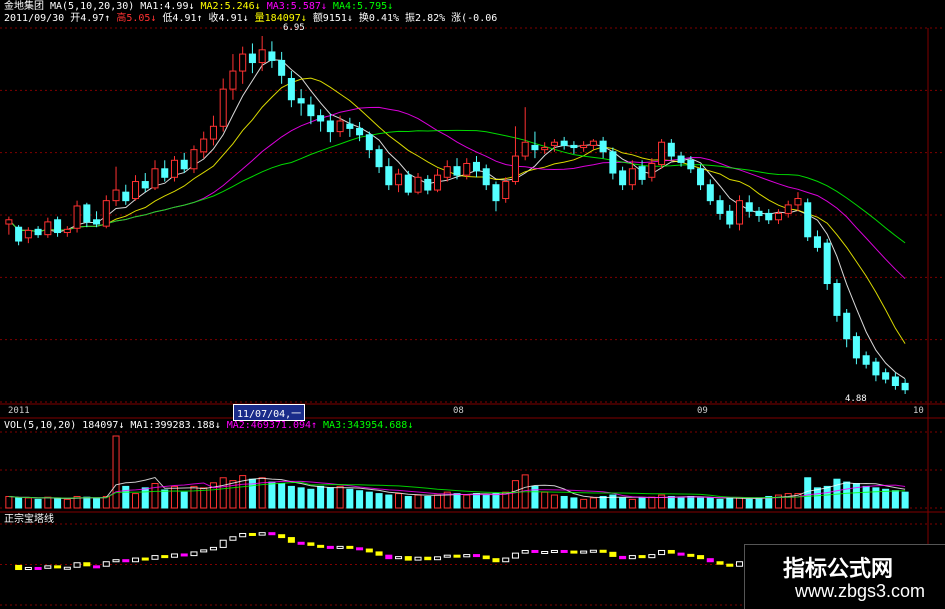  What do you see at coordinates (844, 576) in the screenshot?
I see `watermark-logo: 指标公式网 www.zbgs3.com` at bounding box center [844, 576].